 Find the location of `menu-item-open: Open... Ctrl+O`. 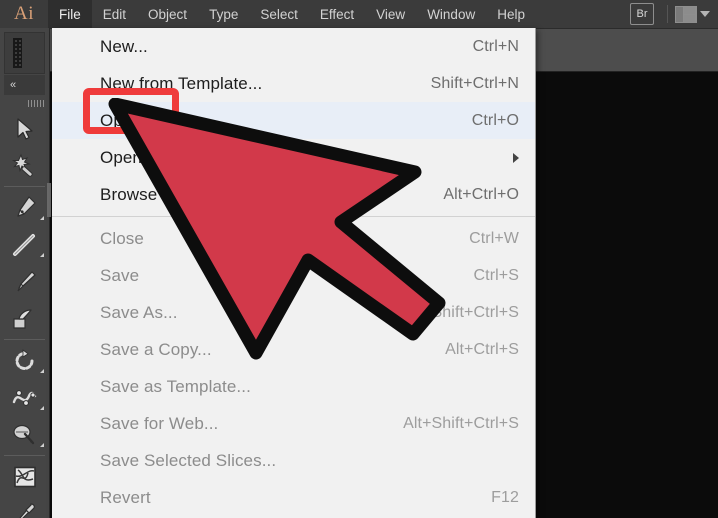

menu-item-open: Open... Ctrl+O is located at coordinates (293, 120).